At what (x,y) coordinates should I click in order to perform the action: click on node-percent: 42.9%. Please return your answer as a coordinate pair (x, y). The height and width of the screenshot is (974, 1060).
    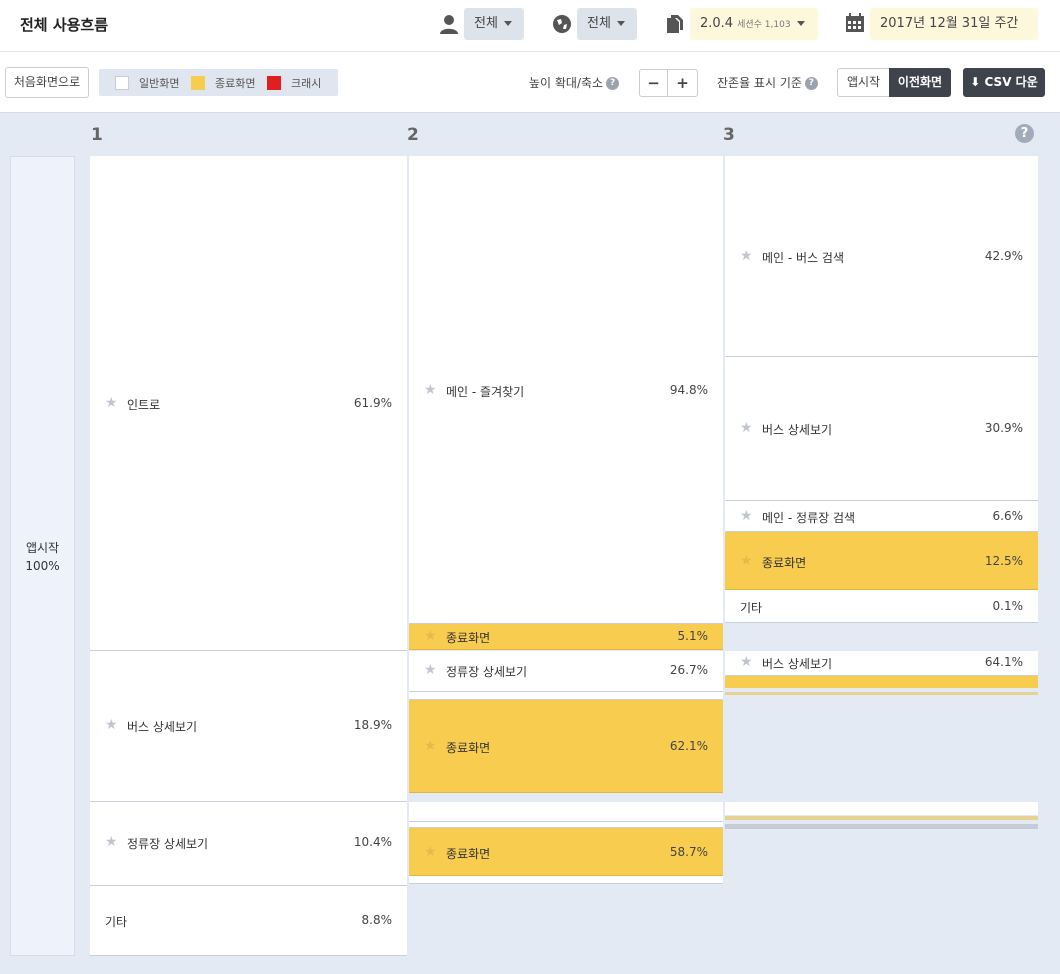
    Looking at the image, I should click on (1003, 256).